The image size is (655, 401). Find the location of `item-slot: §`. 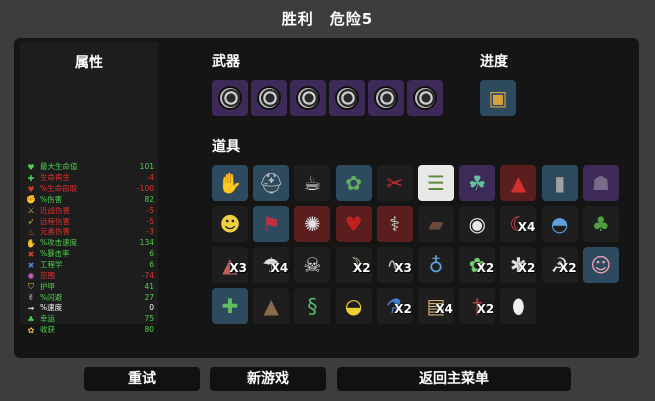

item-slot: § is located at coordinates (312, 306).